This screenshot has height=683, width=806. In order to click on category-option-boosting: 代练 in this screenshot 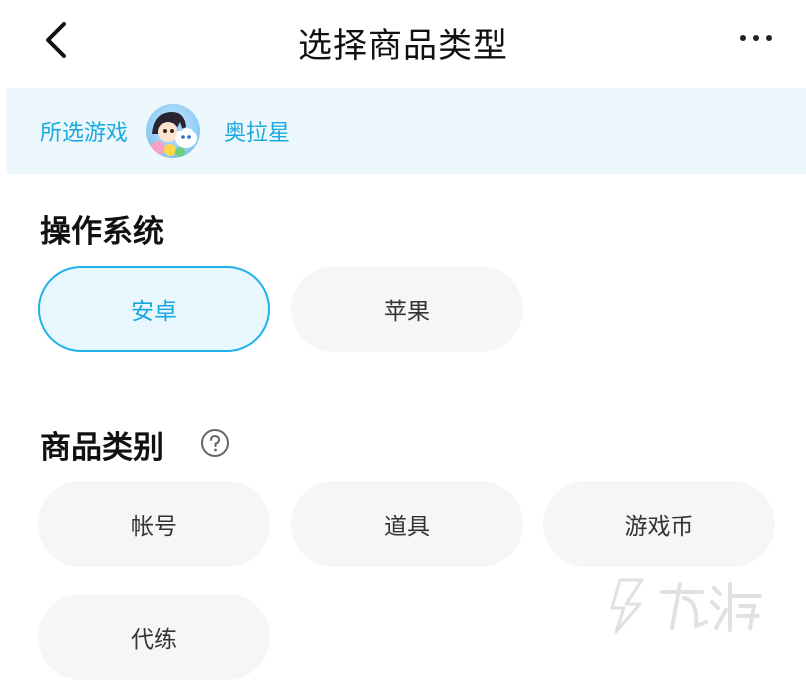, I will do `click(154, 637)`.